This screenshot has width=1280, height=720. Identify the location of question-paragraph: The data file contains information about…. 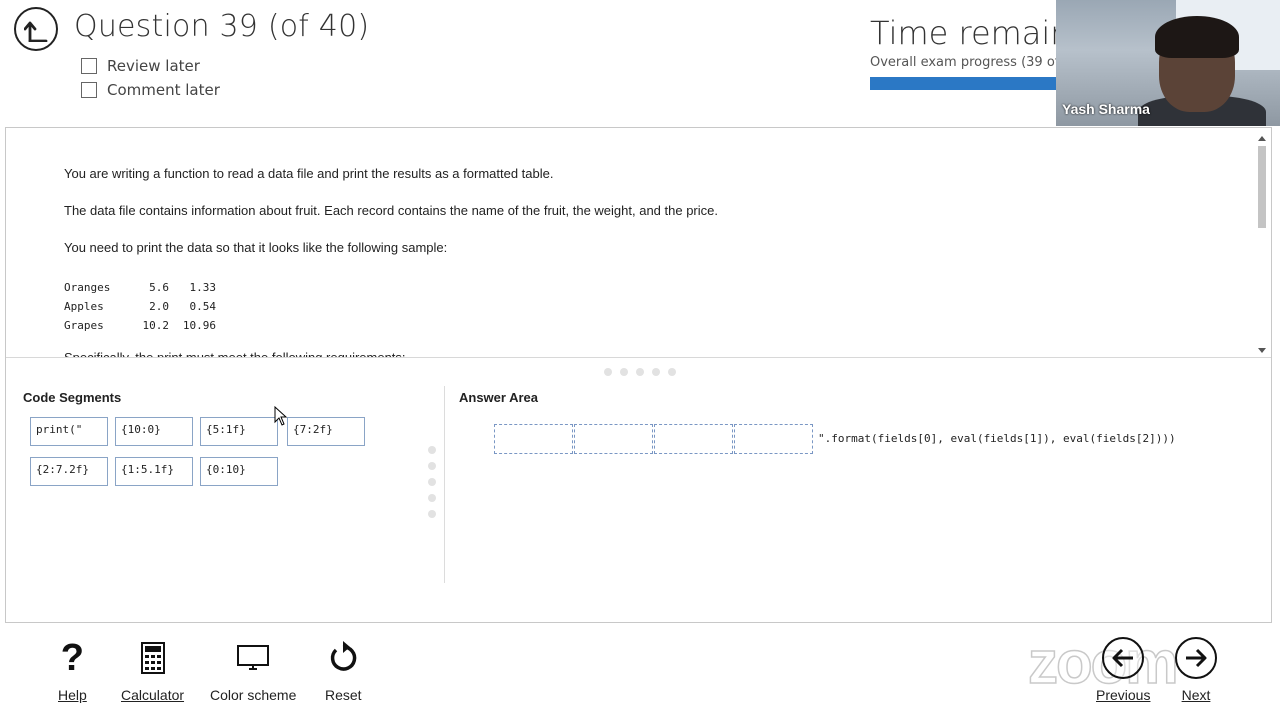
(391, 210).